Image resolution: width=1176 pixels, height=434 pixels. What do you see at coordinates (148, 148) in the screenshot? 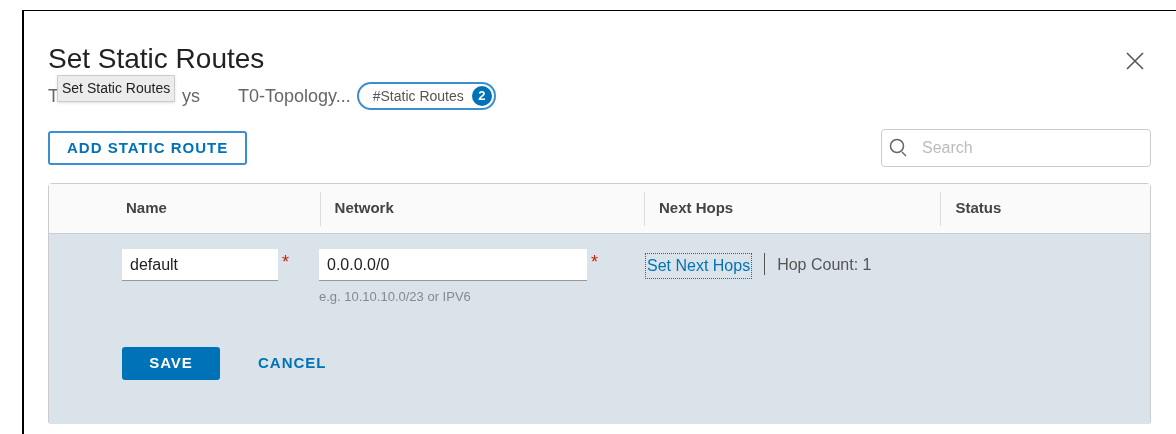
I see `add-static-route-button: ADD STATIC ROUTE` at bounding box center [148, 148].